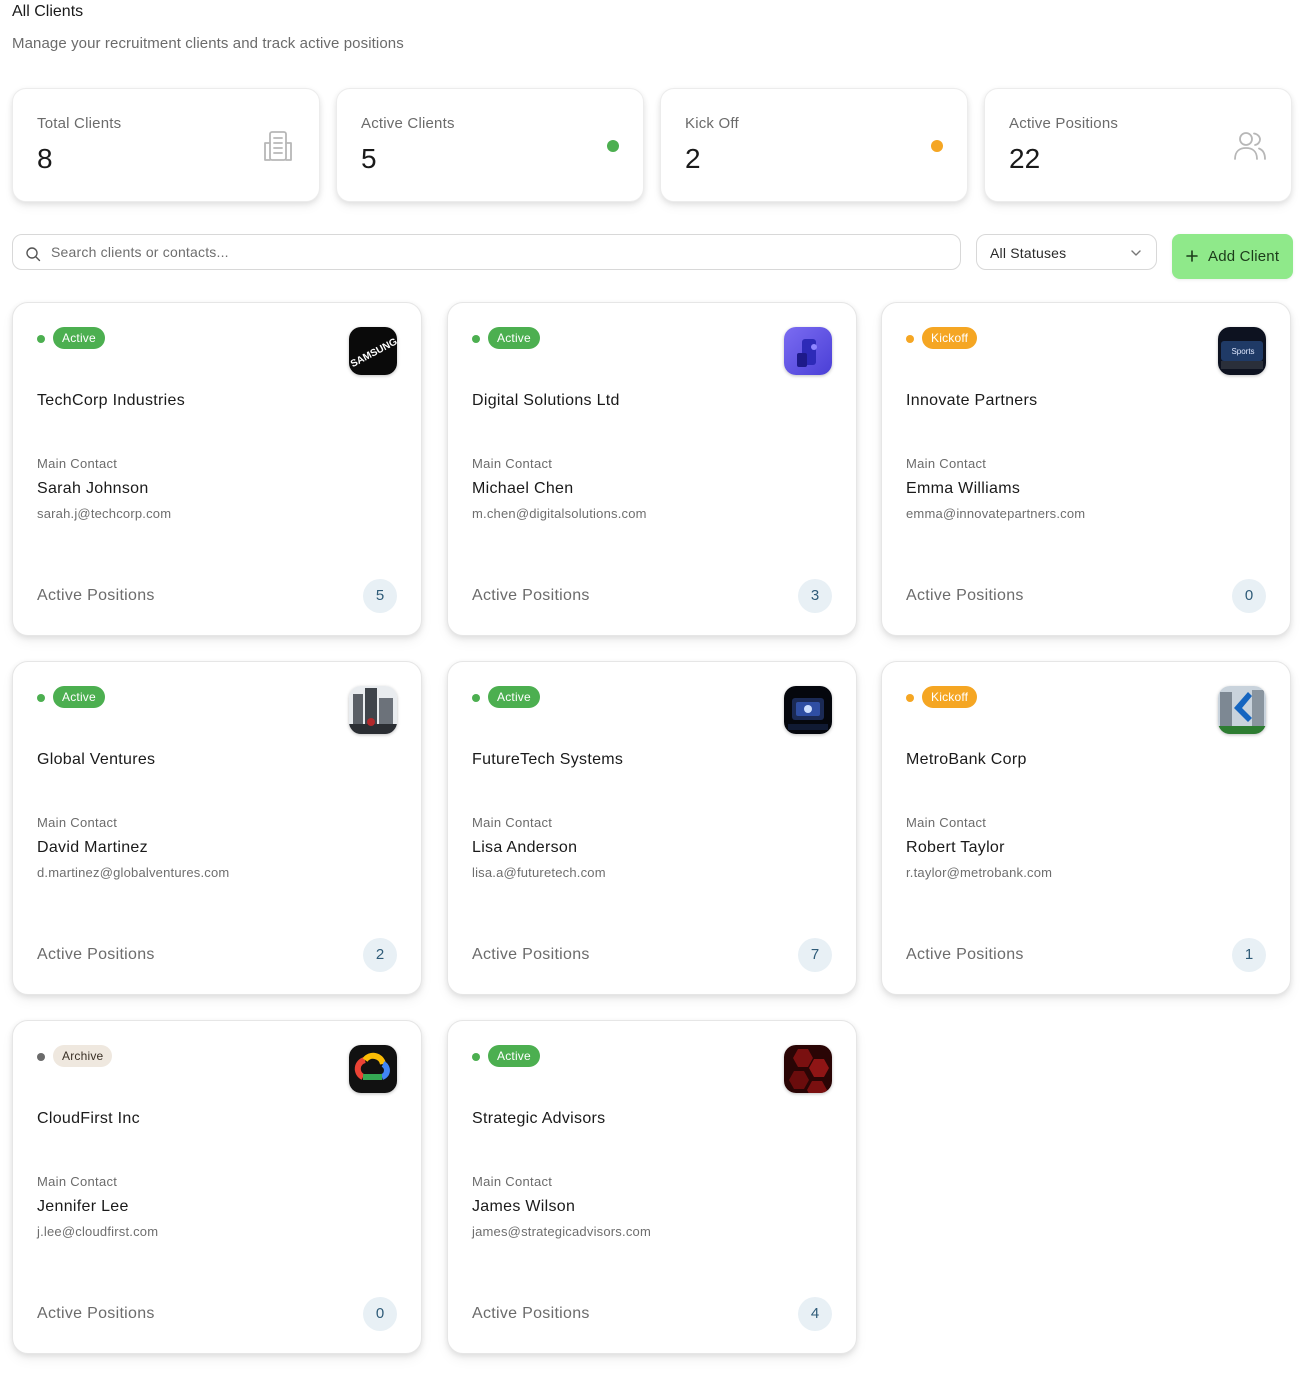 The width and height of the screenshot is (1304, 1377). I want to click on stat-card-active-positions: Active Positions 22, so click(1138, 145).